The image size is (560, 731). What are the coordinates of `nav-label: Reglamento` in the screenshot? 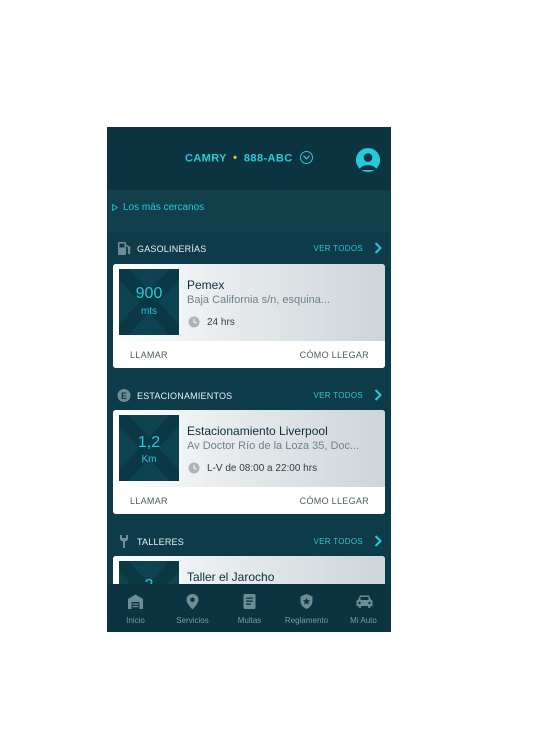 It's located at (306, 620).